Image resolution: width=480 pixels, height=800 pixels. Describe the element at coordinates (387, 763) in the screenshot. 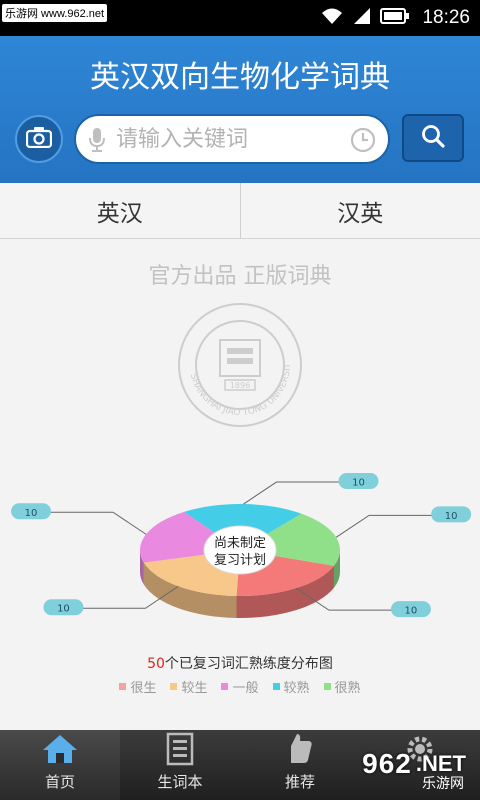

I see `watermark-number: 962` at that location.